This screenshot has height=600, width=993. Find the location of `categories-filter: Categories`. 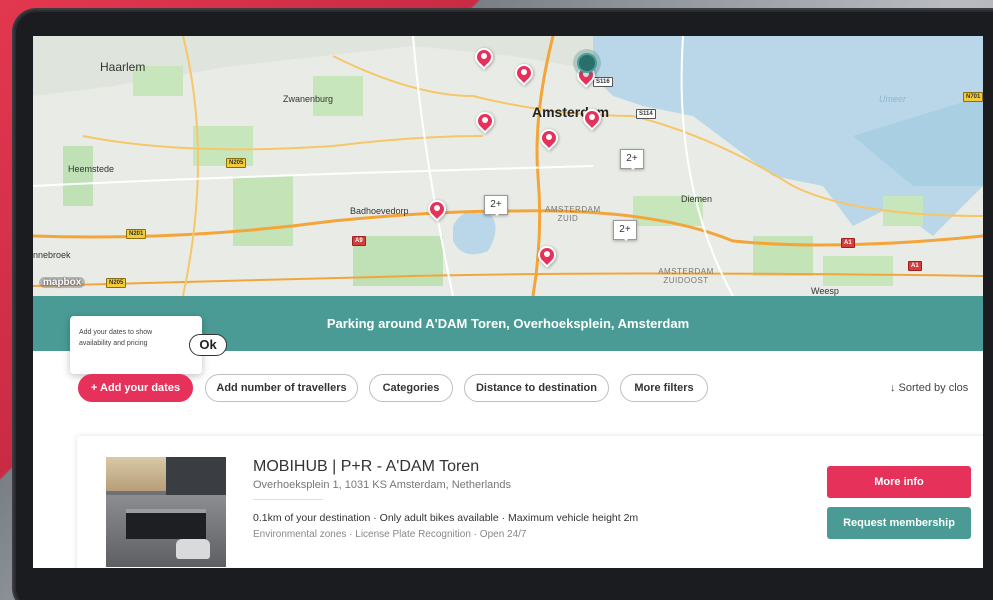

categories-filter: Categories is located at coordinates (411, 388).